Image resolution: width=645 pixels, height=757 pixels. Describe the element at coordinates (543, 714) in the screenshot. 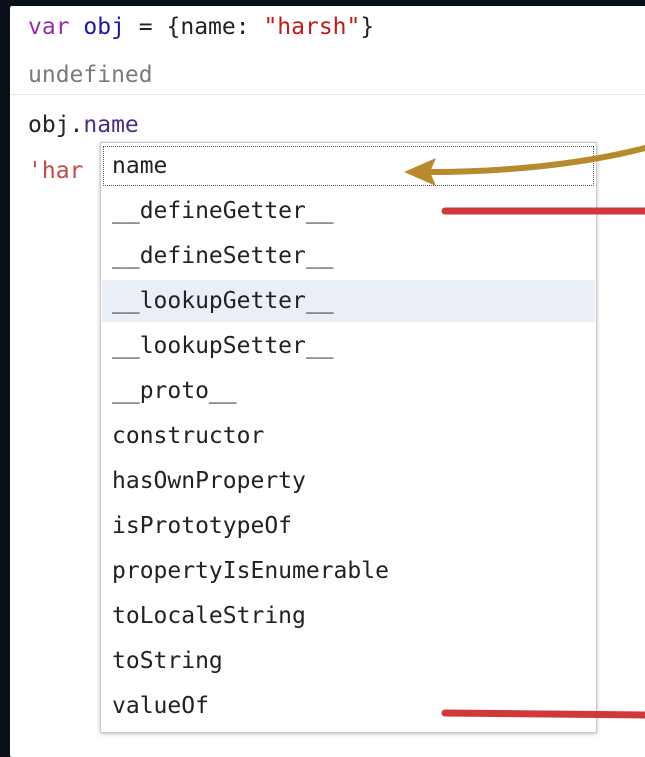

I see `red-annotation-line-bottom` at that location.